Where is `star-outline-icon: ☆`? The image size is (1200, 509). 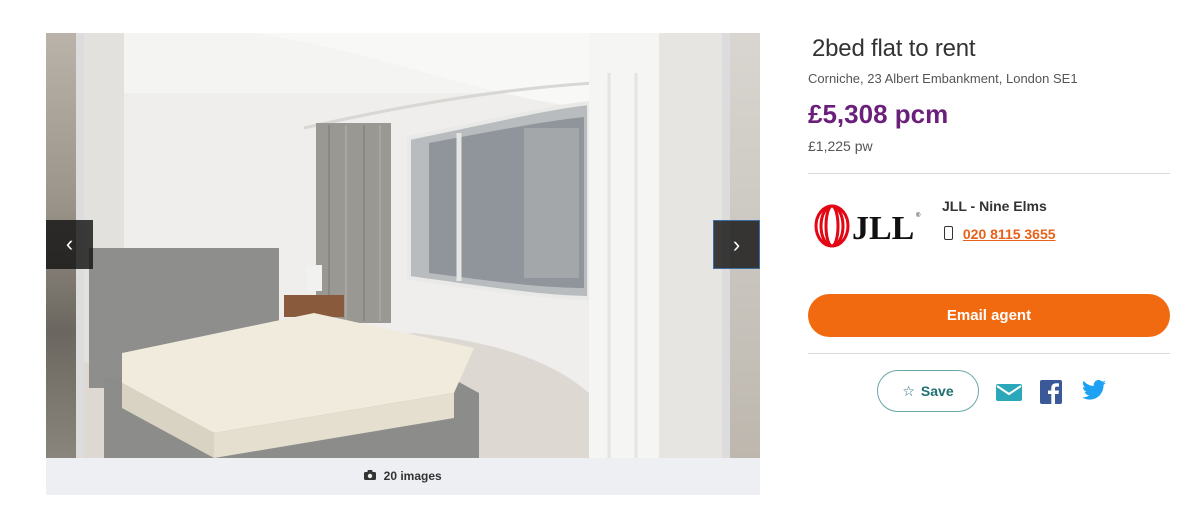
star-outline-icon: ☆ is located at coordinates (908, 391).